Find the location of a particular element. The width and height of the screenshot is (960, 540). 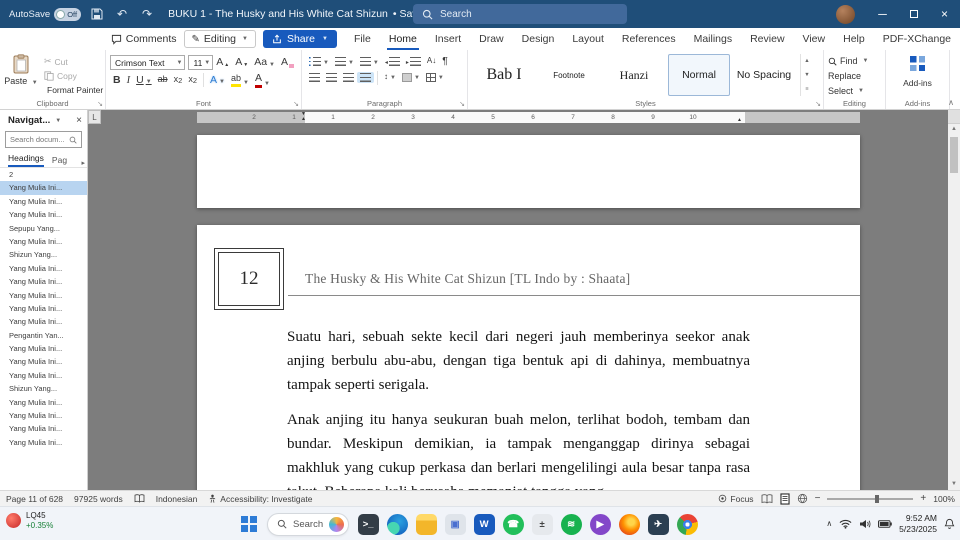

print-layout-button is located at coordinates (784, 498).